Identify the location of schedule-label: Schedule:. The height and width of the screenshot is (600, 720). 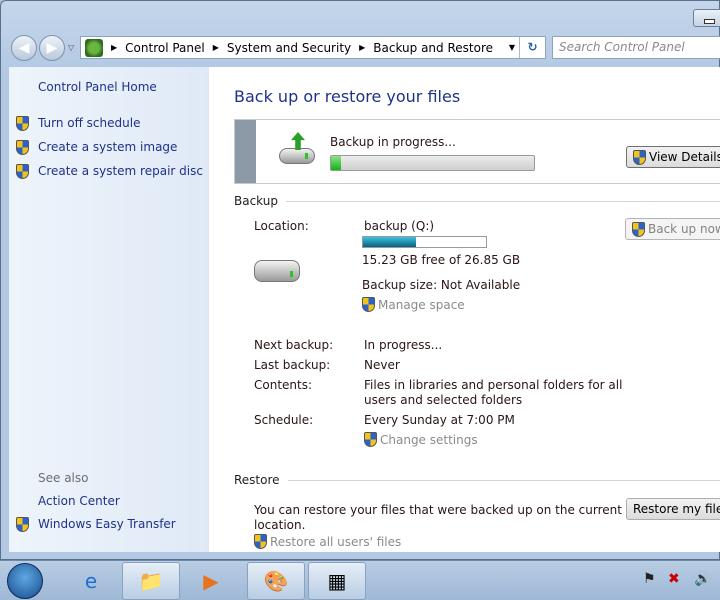
(284, 420).